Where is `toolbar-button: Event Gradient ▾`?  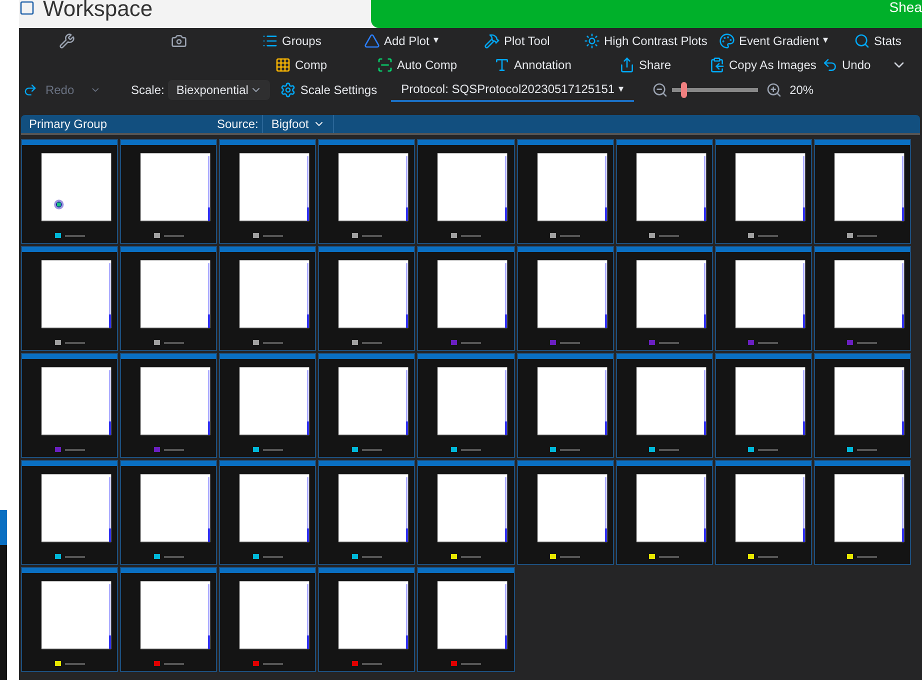 toolbar-button: Event Gradient ▾ is located at coordinates (773, 41).